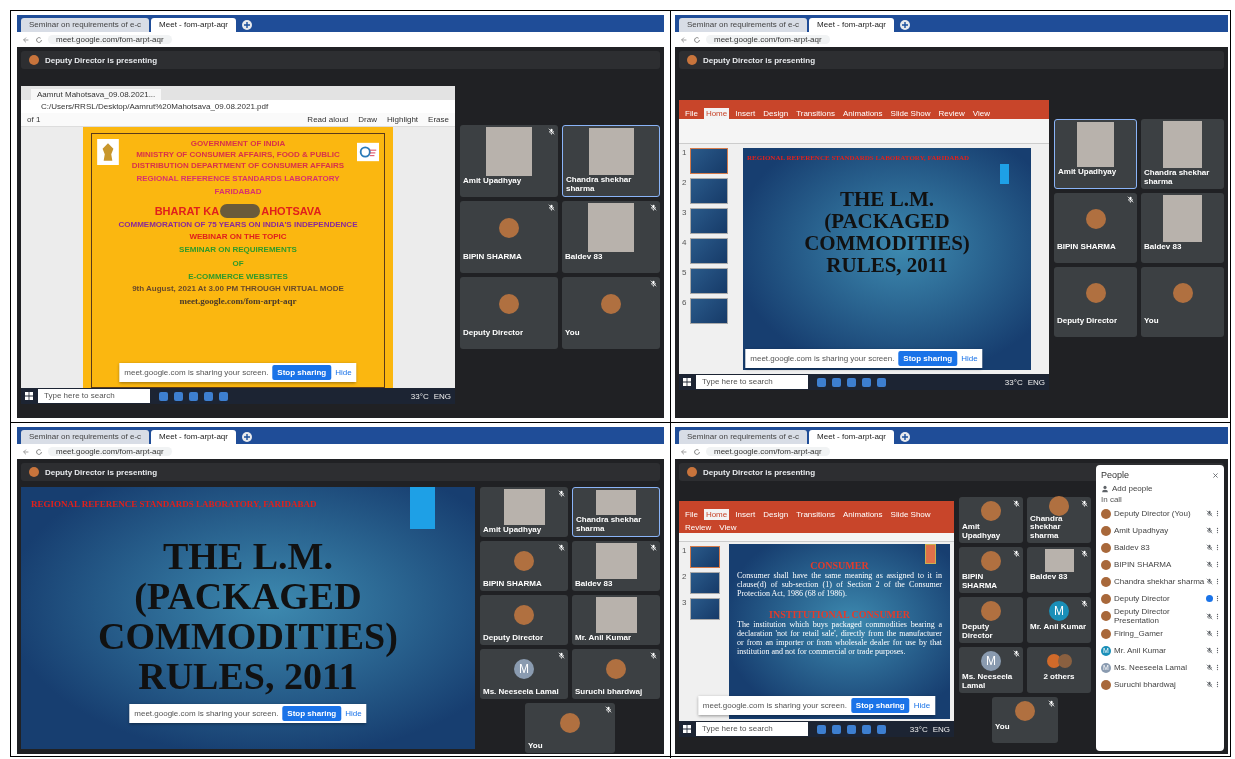 The width and height of the screenshot is (1235, 759). I want to click on participant-tile: Suruchi bhardwaj, so click(616, 674).